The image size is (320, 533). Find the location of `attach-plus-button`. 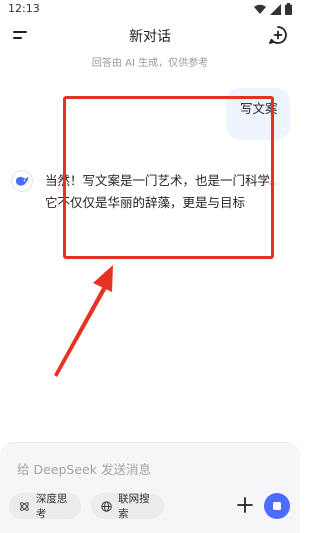

attach-plus-button is located at coordinates (245, 505).